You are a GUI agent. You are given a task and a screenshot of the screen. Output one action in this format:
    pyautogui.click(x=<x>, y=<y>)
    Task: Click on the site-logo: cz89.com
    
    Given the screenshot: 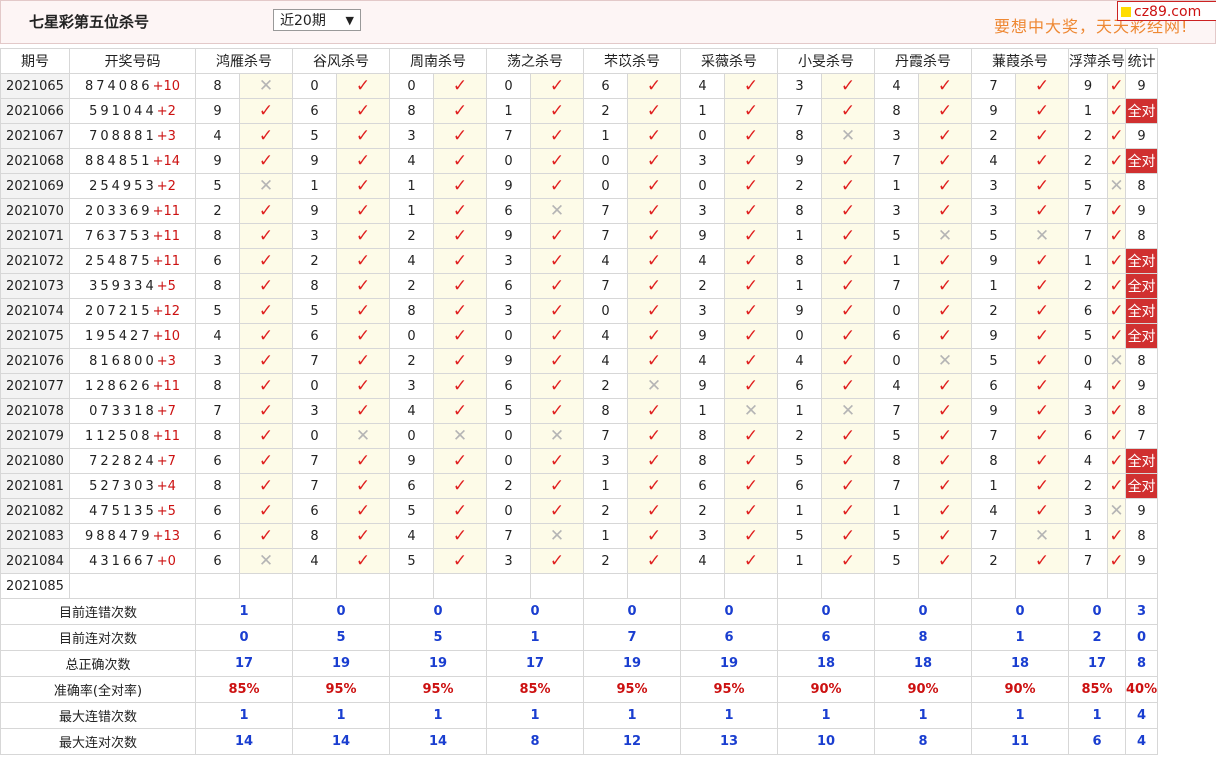 What is the action you would take?
    pyautogui.click(x=1166, y=11)
    